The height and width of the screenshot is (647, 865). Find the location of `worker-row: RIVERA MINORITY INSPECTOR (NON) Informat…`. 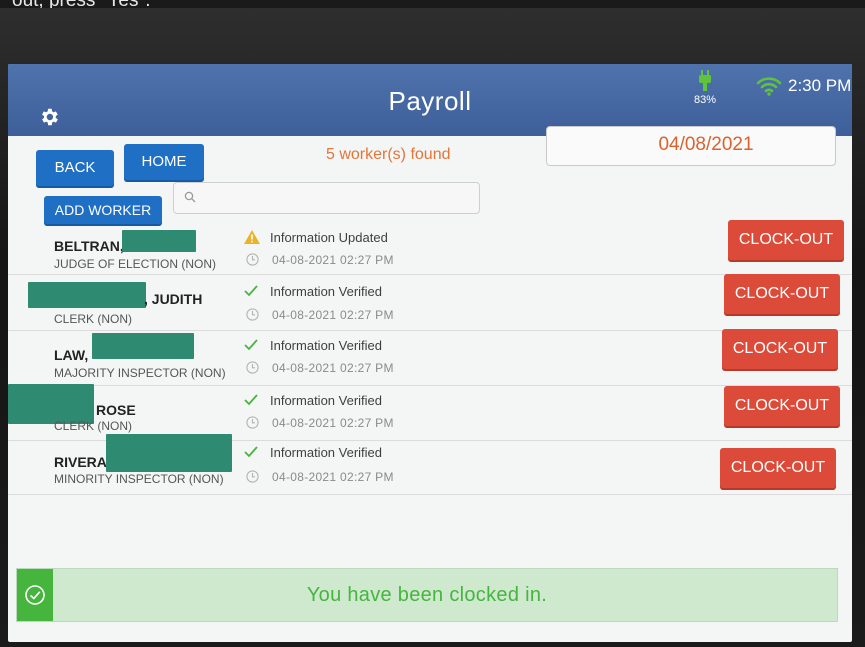

worker-row: RIVERA MINORITY INSPECTOR (NON) Informat… is located at coordinates (430, 464).